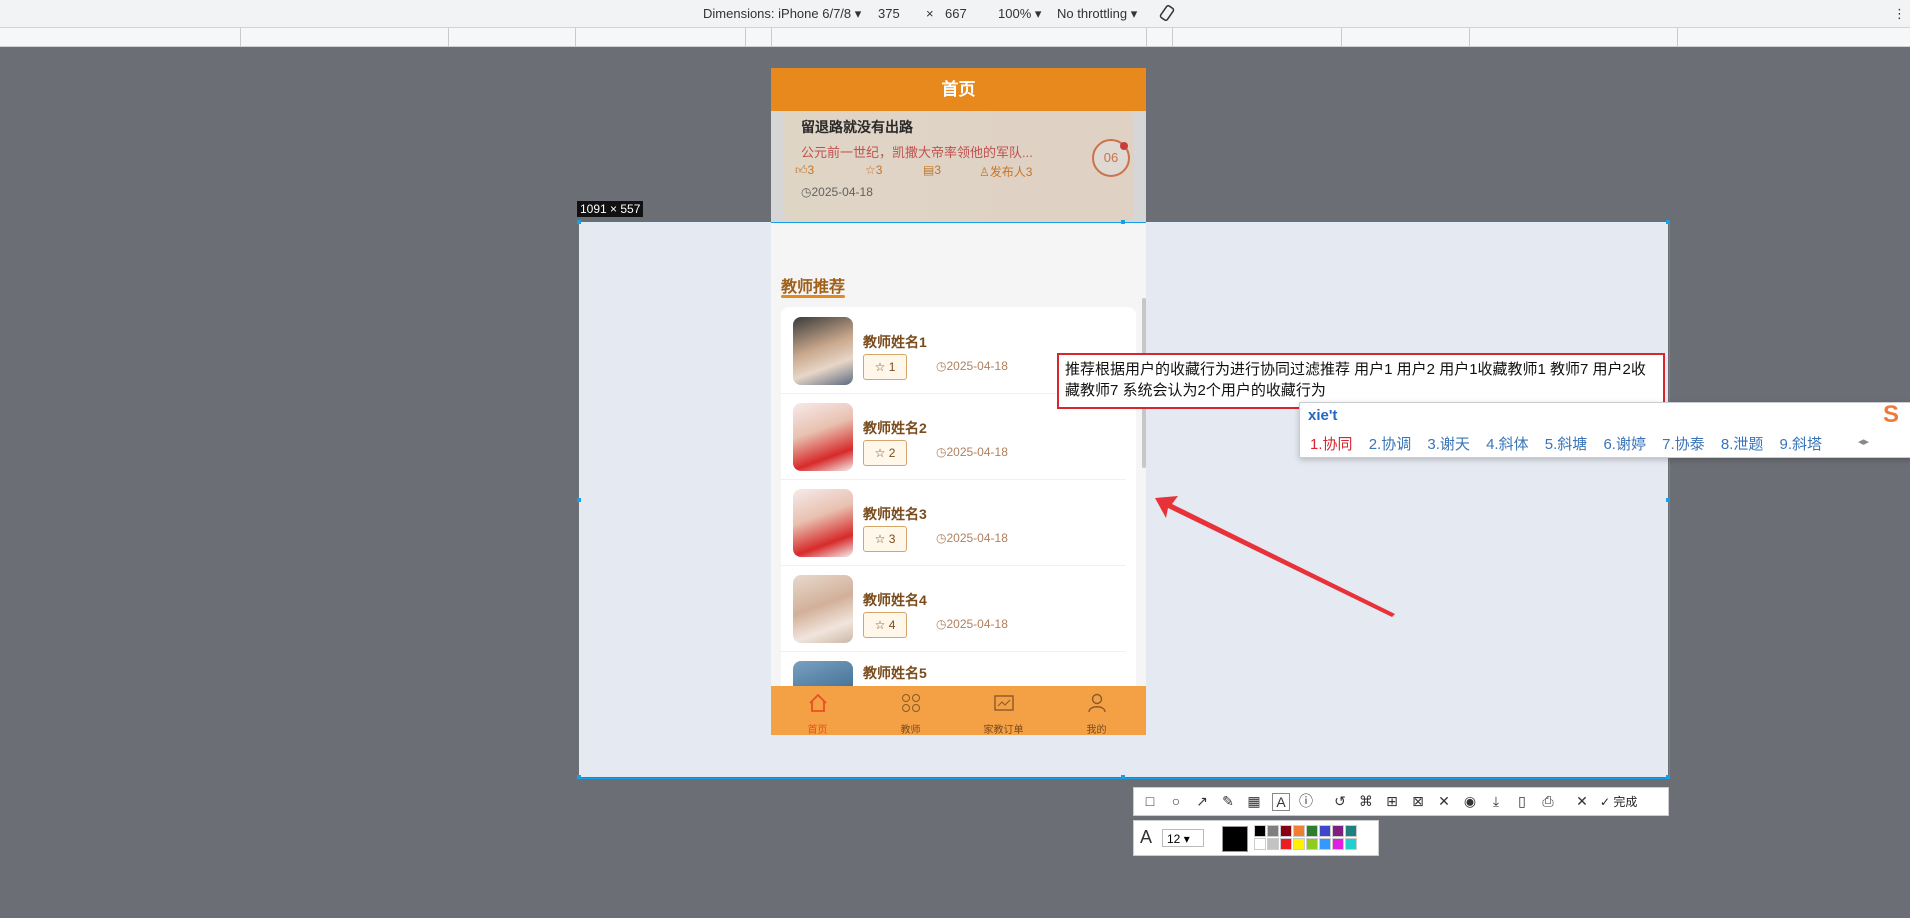  Describe the element at coordinates (1331, 444) in the screenshot. I see `ime-candidate: 1.协同` at that location.